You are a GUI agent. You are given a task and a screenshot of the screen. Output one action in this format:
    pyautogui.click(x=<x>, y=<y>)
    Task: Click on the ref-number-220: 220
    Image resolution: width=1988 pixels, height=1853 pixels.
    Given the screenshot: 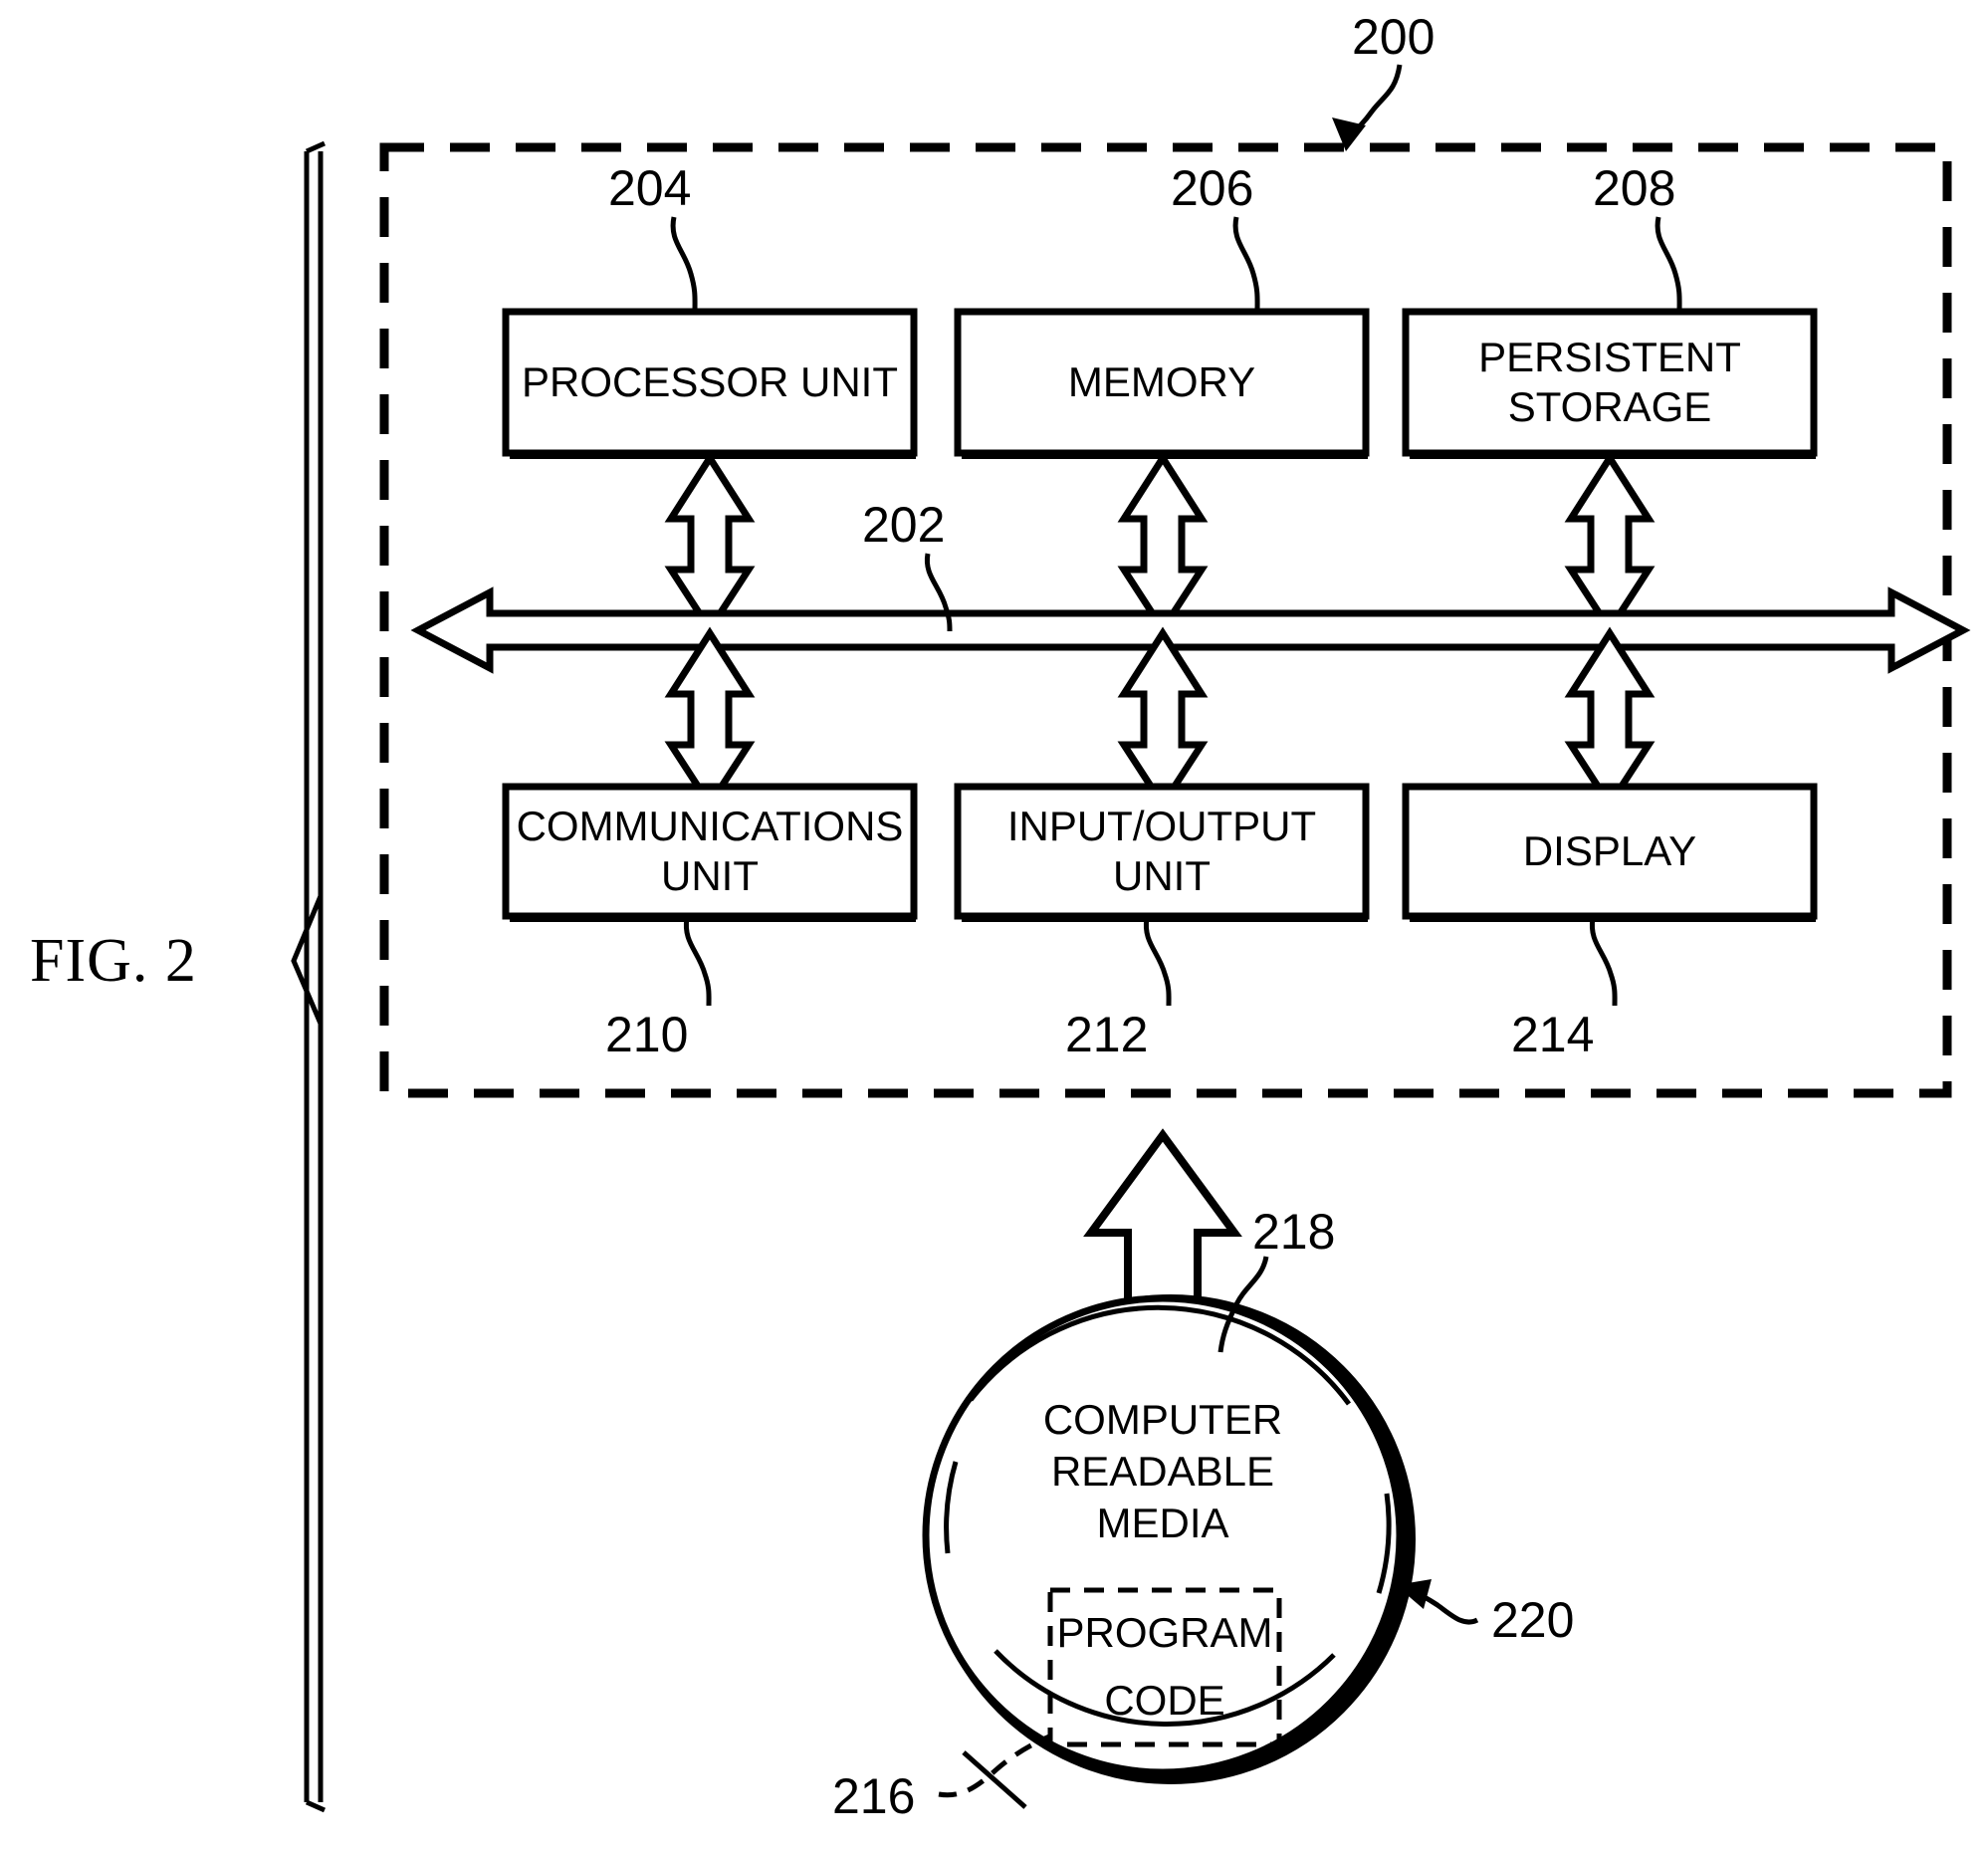 What is the action you would take?
    pyautogui.click(x=1533, y=1620)
    